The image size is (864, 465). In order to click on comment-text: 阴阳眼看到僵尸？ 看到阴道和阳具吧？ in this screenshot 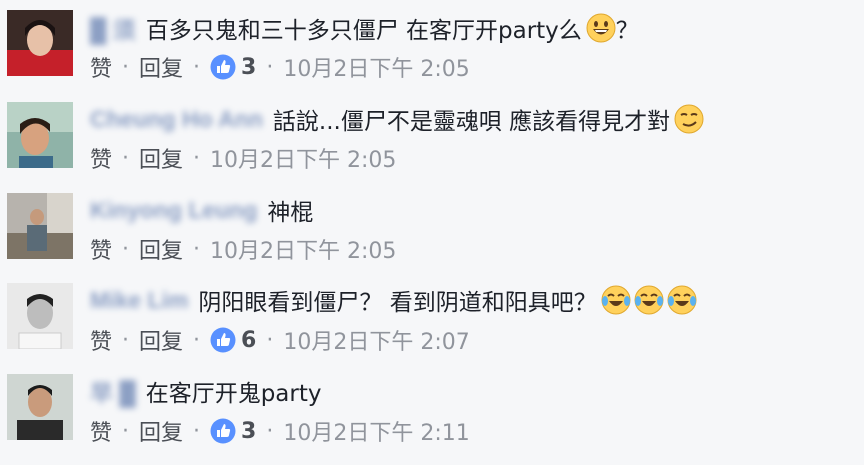, I will do `click(397, 303)`.